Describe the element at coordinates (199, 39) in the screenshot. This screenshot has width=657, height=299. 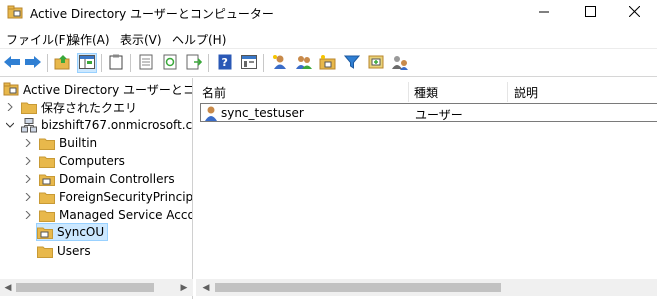
I see `menu-help: ヘルプ(H)` at that location.